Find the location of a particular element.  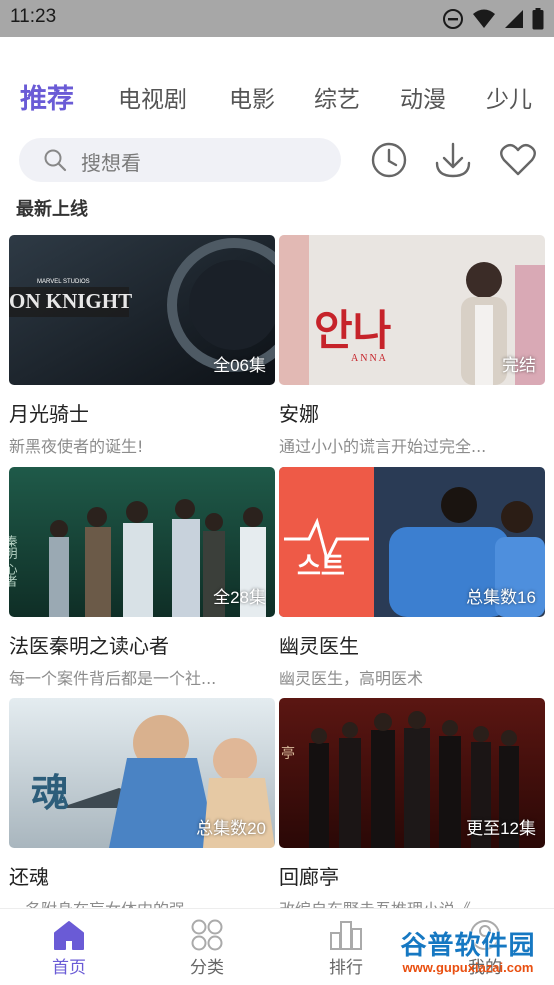

card-title: 幽灵医生 is located at coordinates (319, 646).